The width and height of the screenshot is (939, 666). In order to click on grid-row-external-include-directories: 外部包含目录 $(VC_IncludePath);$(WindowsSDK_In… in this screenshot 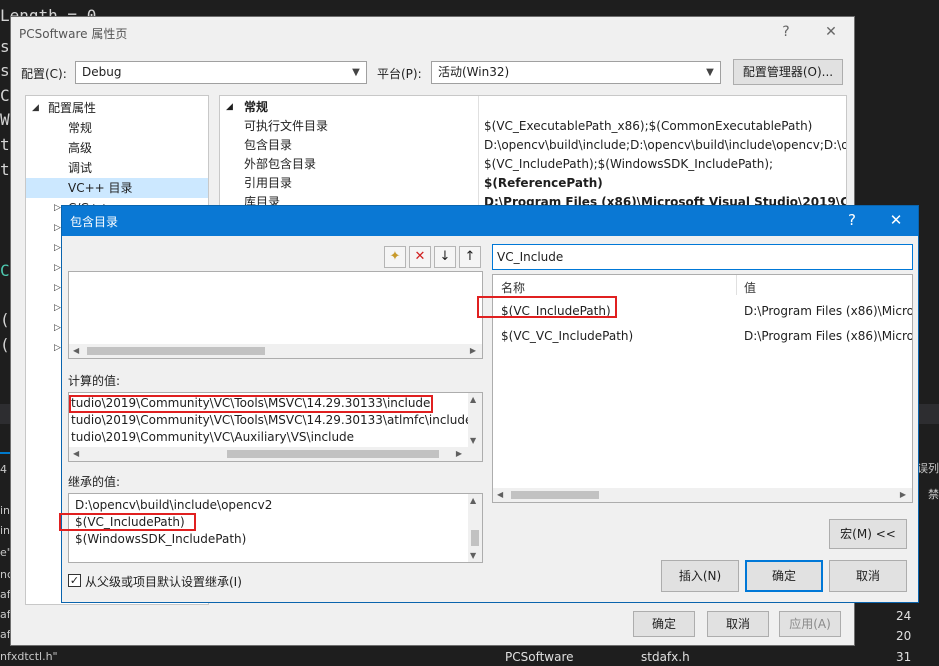, I will do `click(533, 164)`.